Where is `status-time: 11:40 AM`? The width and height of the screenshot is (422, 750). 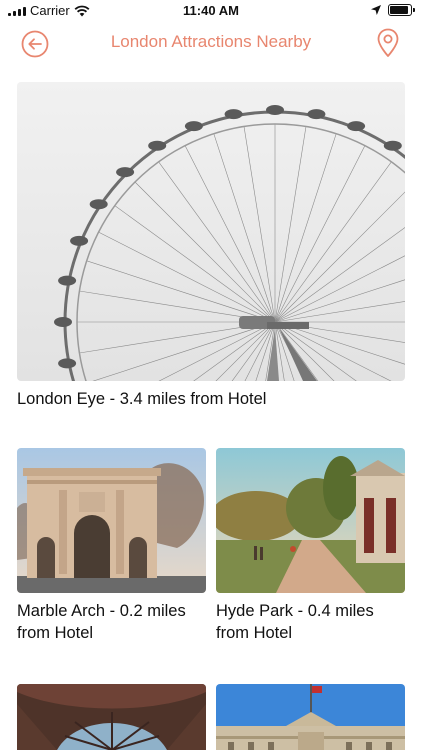
status-time: 11:40 AM is located at coordinates (211, 10).